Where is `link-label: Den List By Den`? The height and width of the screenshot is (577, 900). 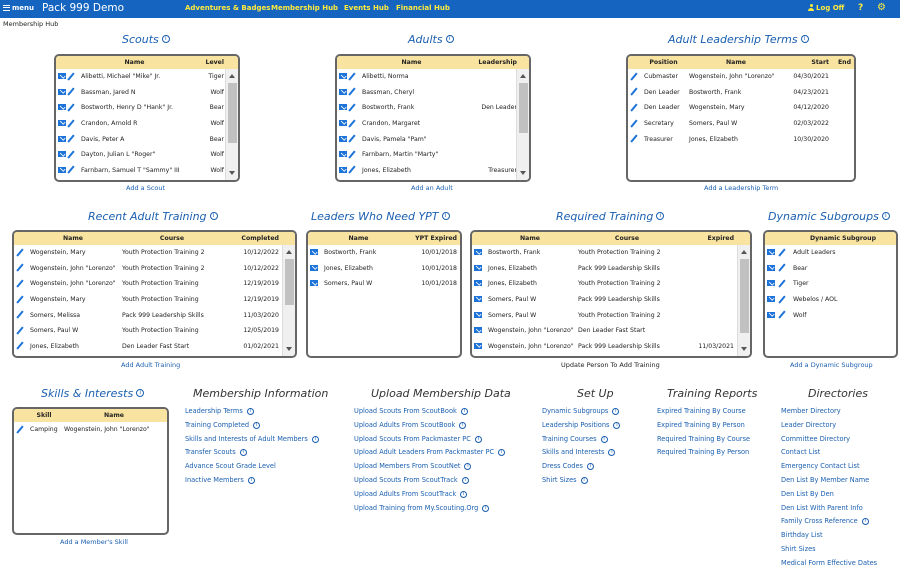
link-label: Den List By Den is located at coordinates (807, 494).